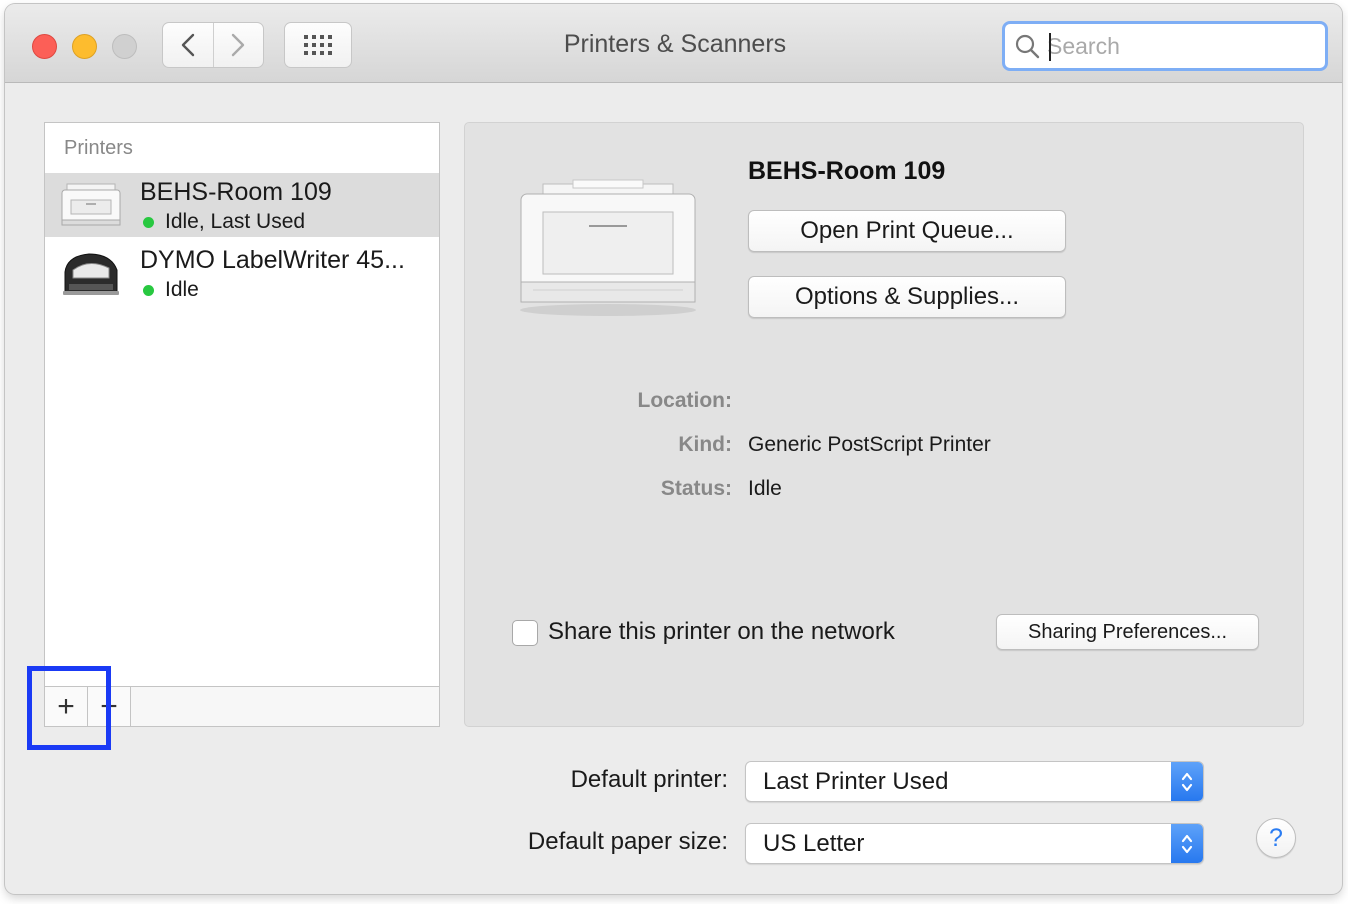  I want to click on default-printer-label: Default printer:, so click(649, 779).